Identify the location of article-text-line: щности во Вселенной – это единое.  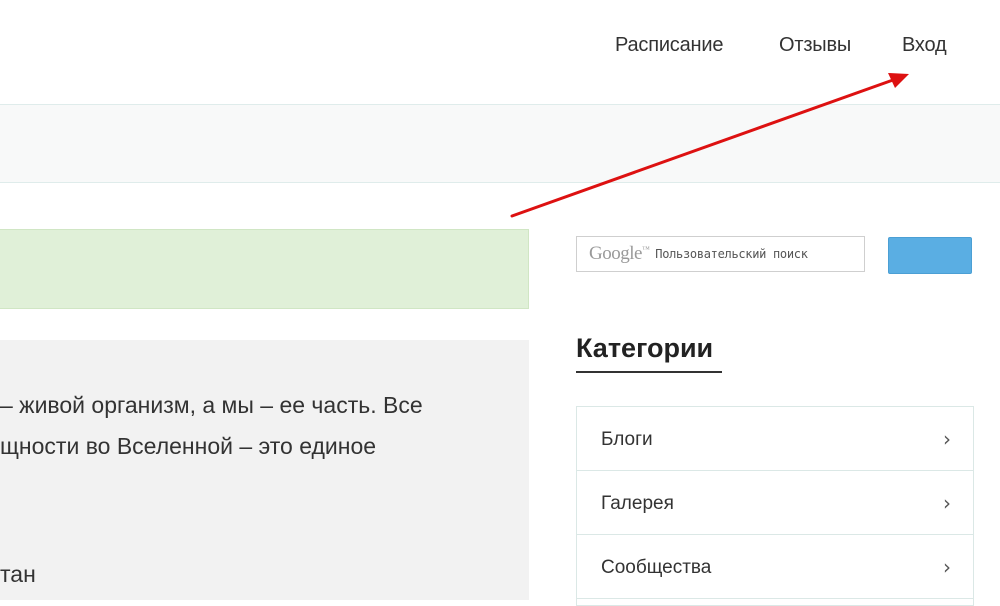
(188, 446).